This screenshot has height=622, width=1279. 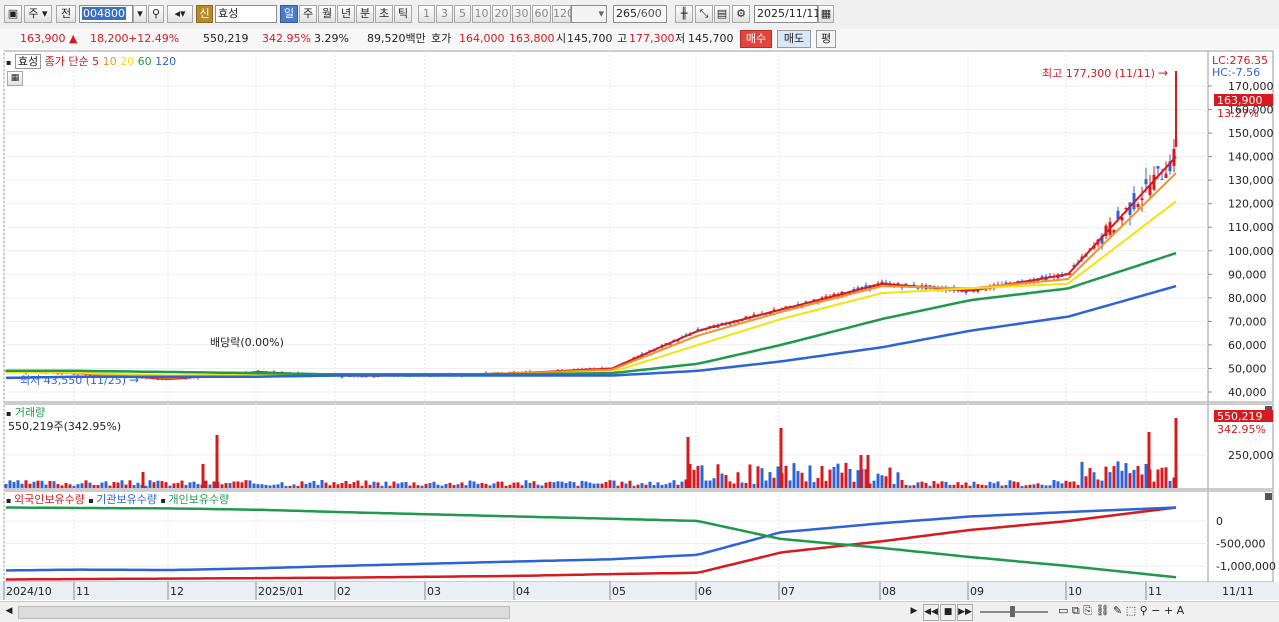 I want to click on interval-button-10: 10, so click(x=481, y=14).